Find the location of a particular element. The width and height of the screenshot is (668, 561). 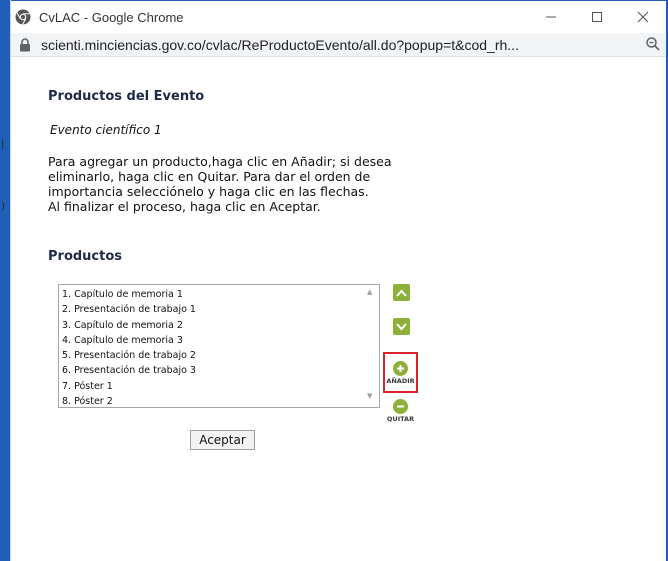

arrow-down-icon is located at coordinates (401, 326).